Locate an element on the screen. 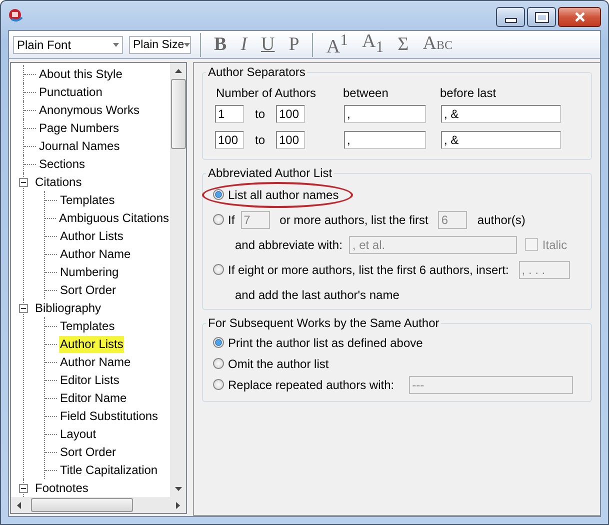 This screenshot has width=609, height=525. size-dropdown: Plain Size is located at coordinates (160, 45).